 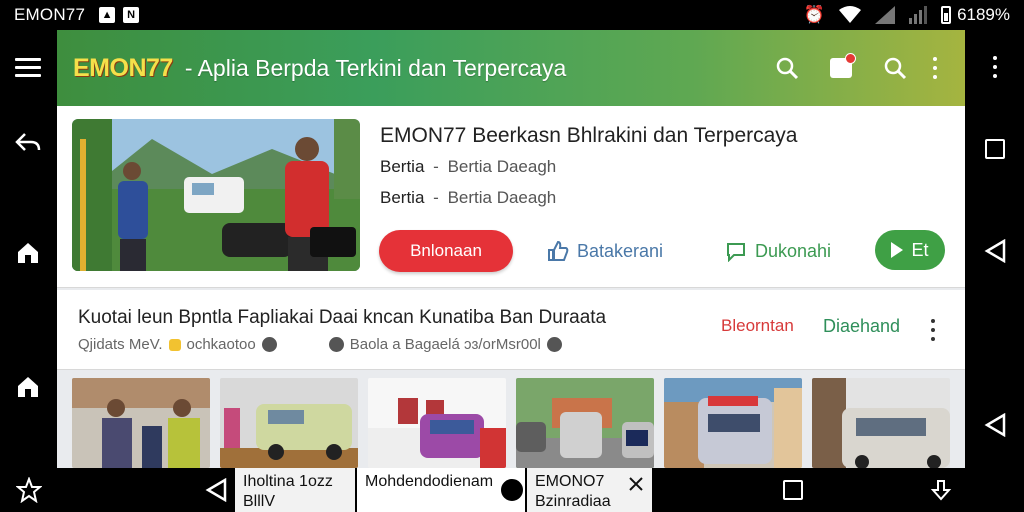 I want to click on nav-recents-button, so click(x=793, y=490).